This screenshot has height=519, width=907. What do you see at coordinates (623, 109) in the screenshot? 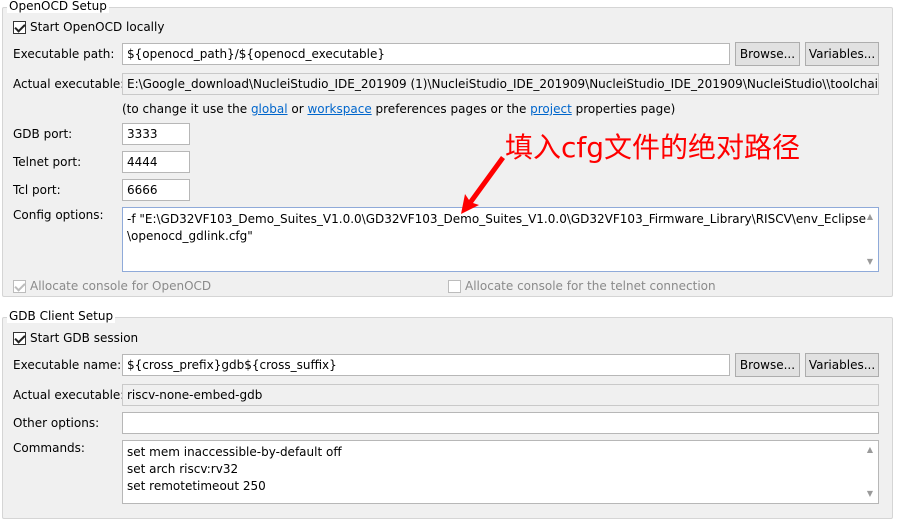
I see `hint-suffix: properties page)` at bounding box center [623, 109].